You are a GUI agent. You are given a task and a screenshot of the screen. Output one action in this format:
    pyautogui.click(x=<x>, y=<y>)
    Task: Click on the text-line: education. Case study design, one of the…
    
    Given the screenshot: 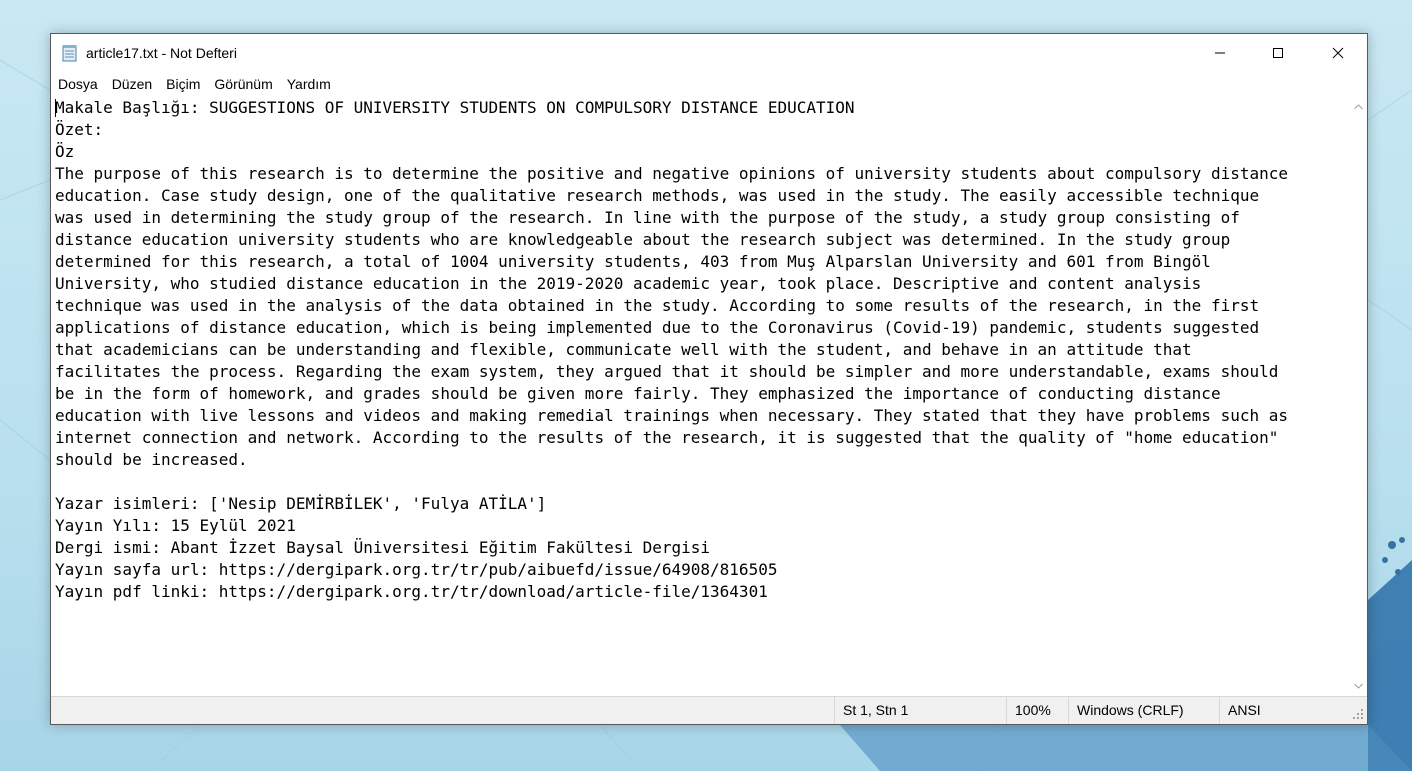 What is the action you would take?
    pyautogui.click(x=657, y=195)
    